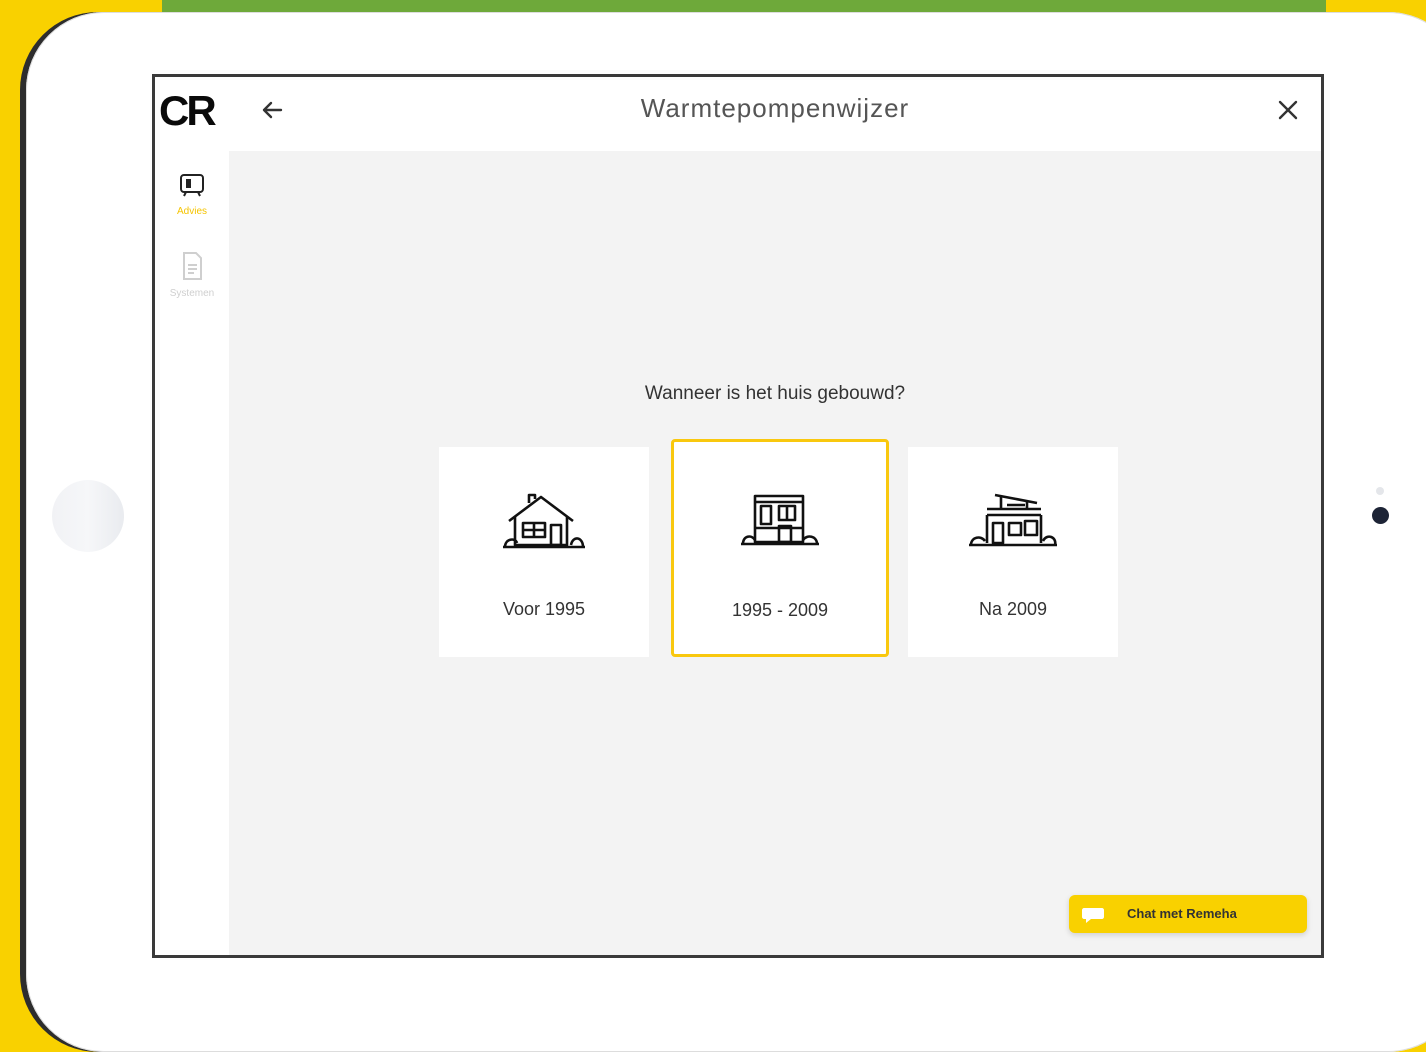 This screenshot has width=1426, height=1052. What do you see at coordinates (1380, 491) in the screenshot?
I see `tablet-sensor` at bounding box center [1380, 491].